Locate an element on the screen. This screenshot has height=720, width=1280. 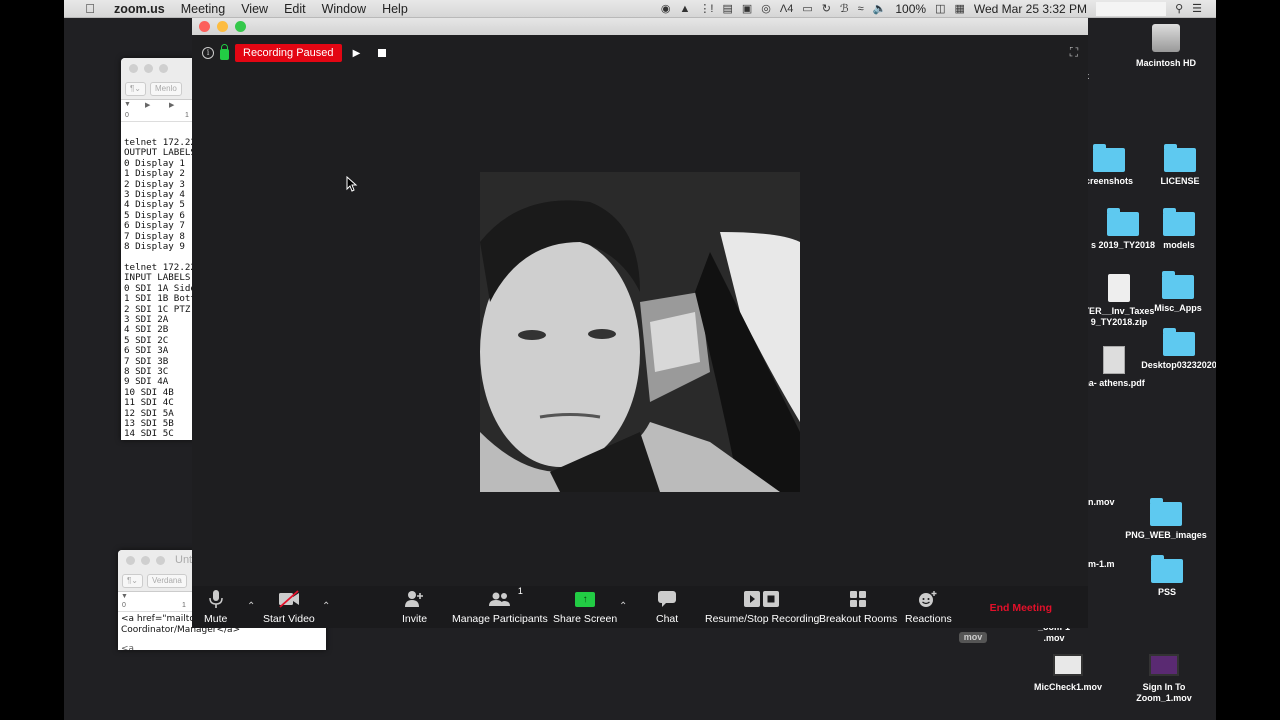
breakout-rooms-grid-icon is located at coordinates (858, 599).